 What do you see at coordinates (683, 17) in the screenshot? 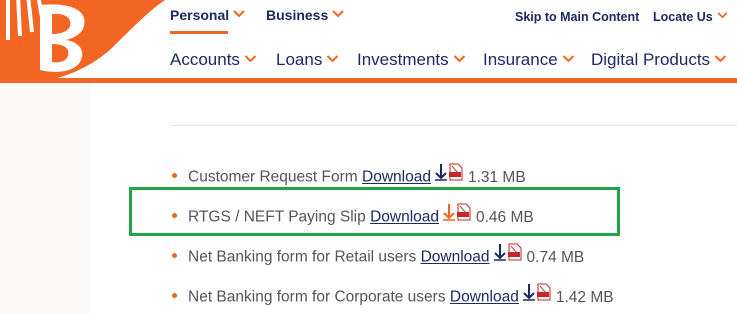
I see `locate-us-label: Locate Us` at bounding box center [683, 17].